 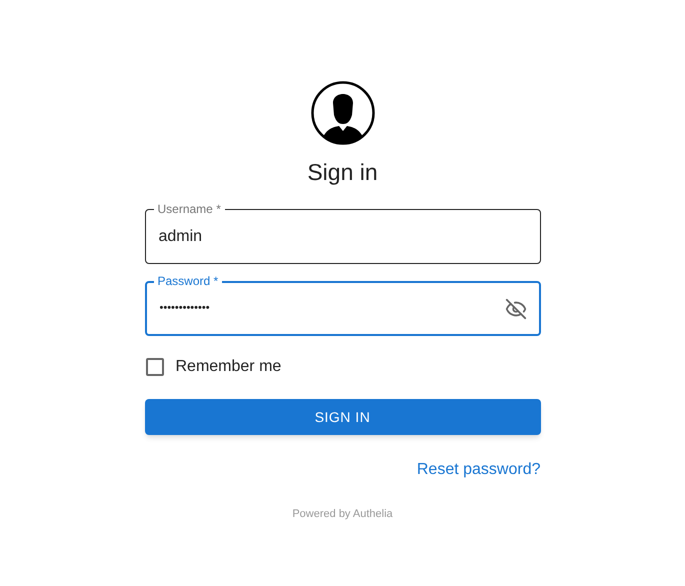 What do you see at coordinates (229, 367) in the screenshot?
I see `remember-label: Remember me` at bounding box center [229, 367].